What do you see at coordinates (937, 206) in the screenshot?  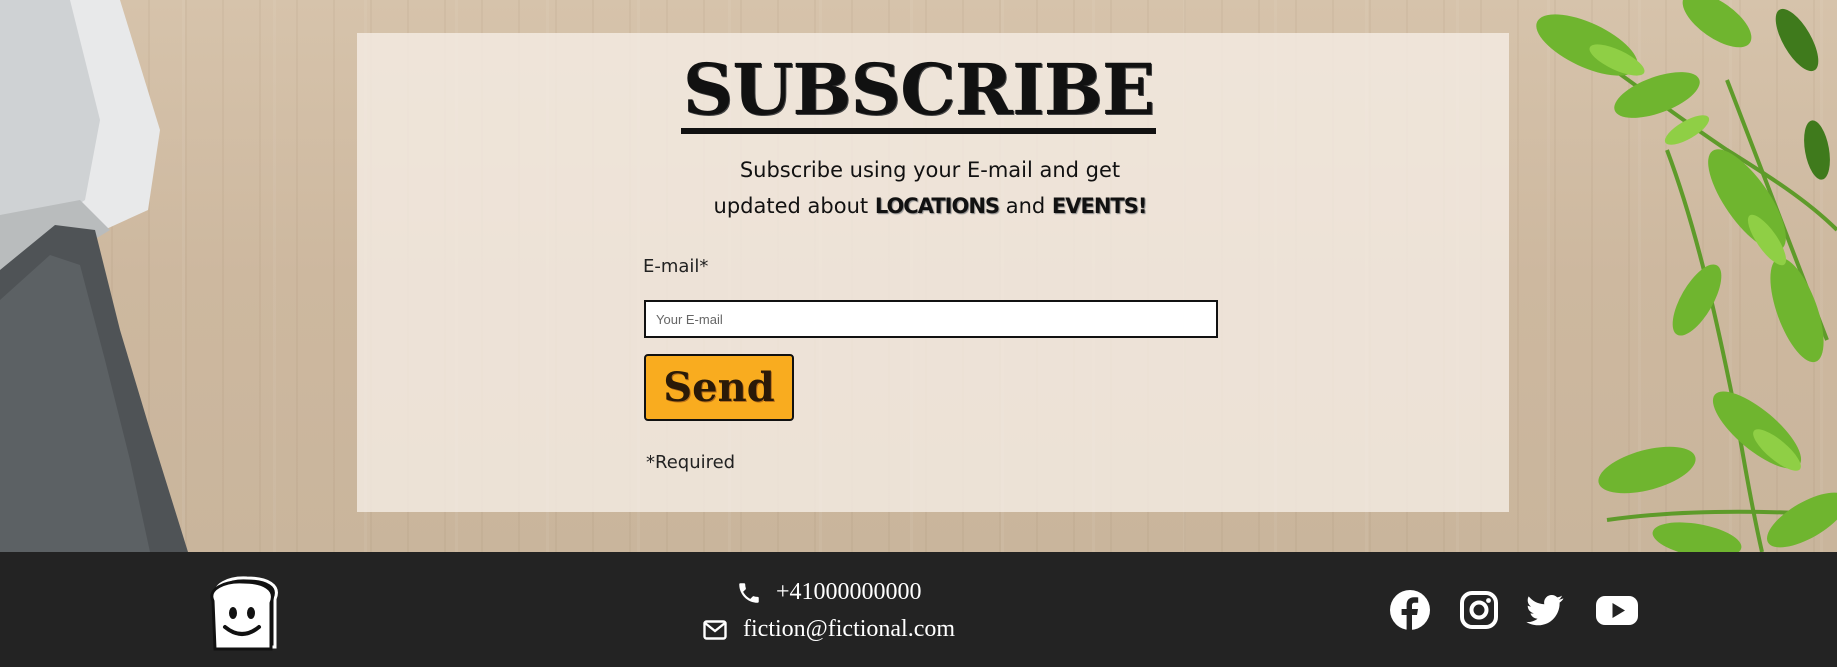 I see `intro-highlight-locations: LOCATIONS` at bounding box center [937, 206].